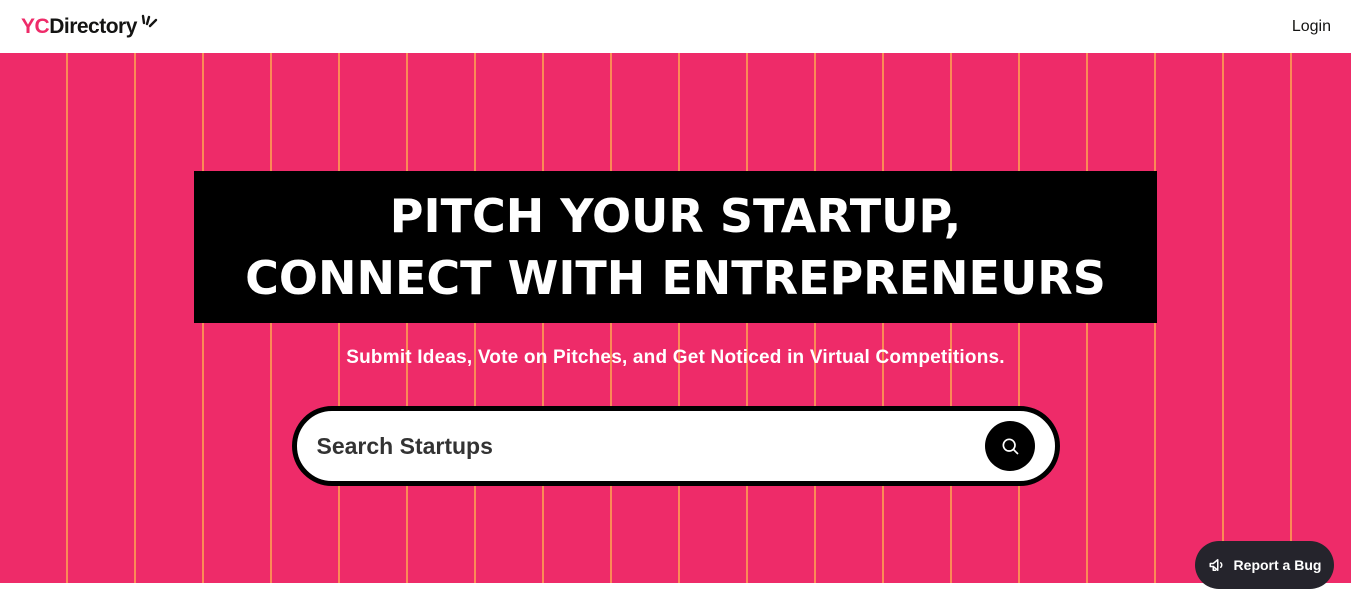  Describe the element at coordinates (675, 216) in the screenshot. I see `hero-heading-line1: Pitch Your Startup,` at that location.